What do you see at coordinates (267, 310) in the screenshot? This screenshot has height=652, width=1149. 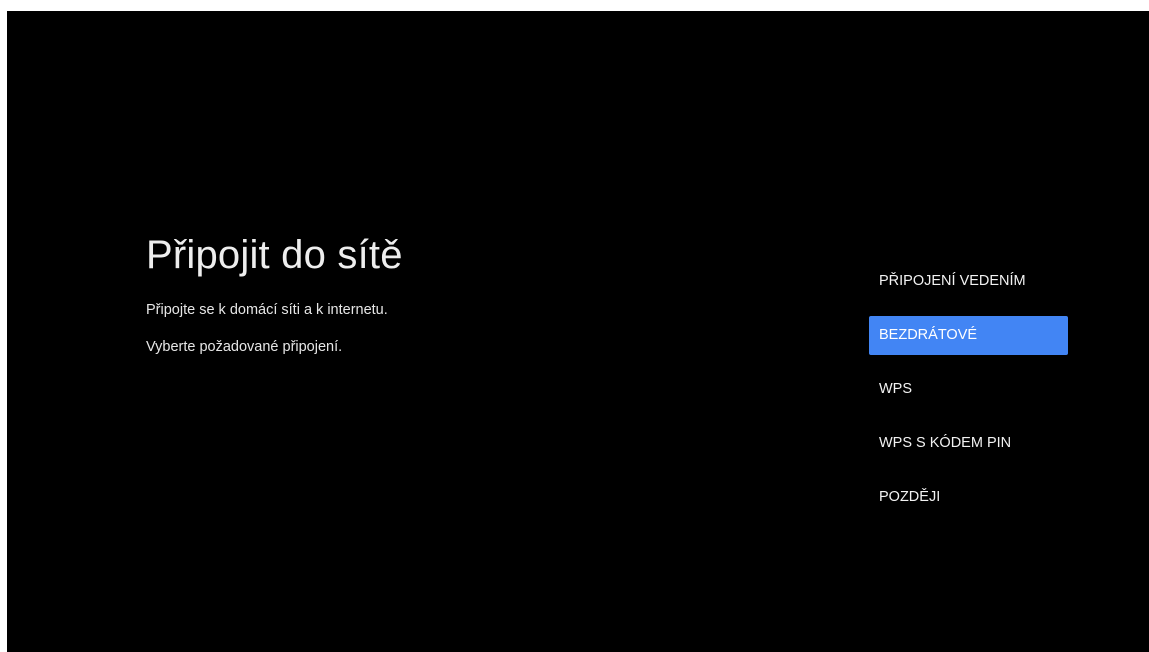 I see `description-text: Připojte se k domácí síti a k internetu.` at bounding box center [267, 310].